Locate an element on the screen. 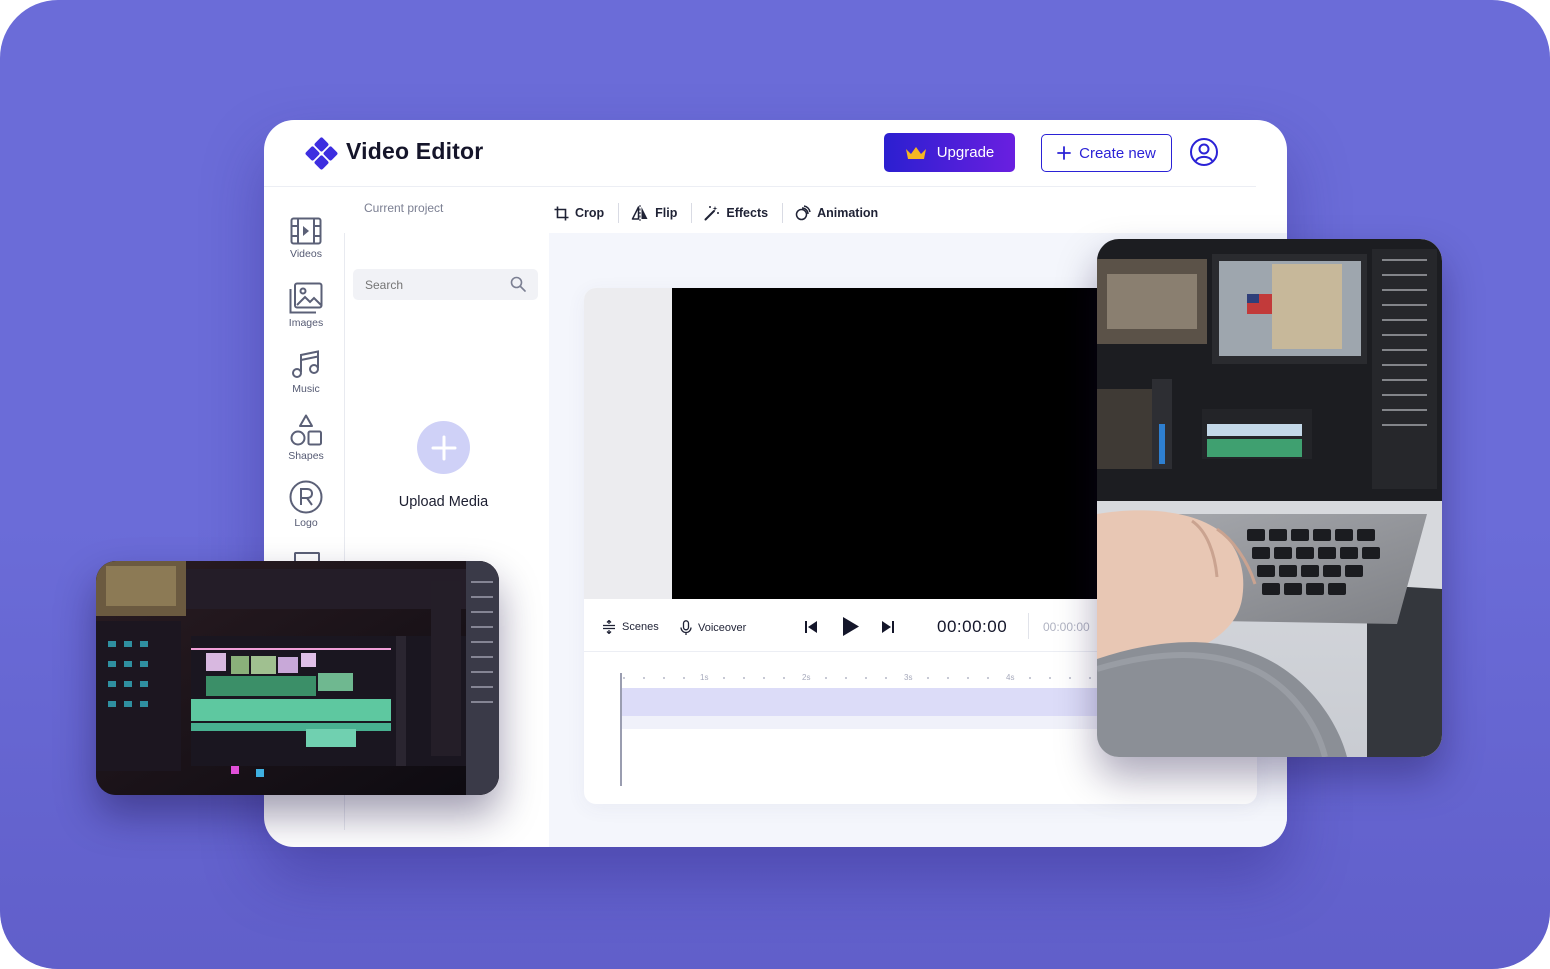  search-box is located at coordinates (445, 284).